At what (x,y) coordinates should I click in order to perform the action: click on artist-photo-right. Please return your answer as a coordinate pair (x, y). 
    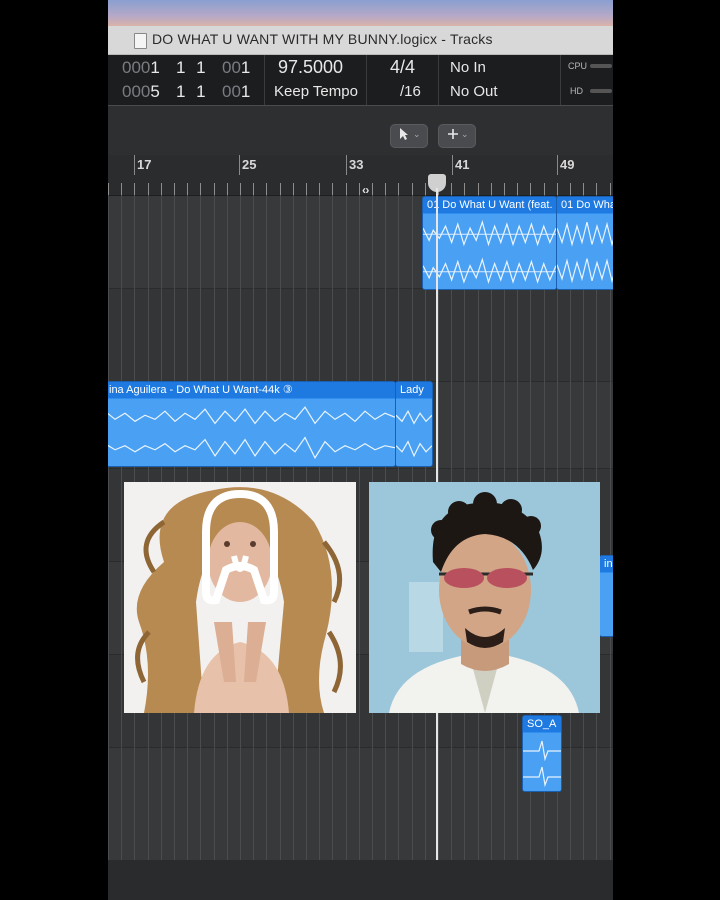
    Looking at the image, I should click on (484, 597).